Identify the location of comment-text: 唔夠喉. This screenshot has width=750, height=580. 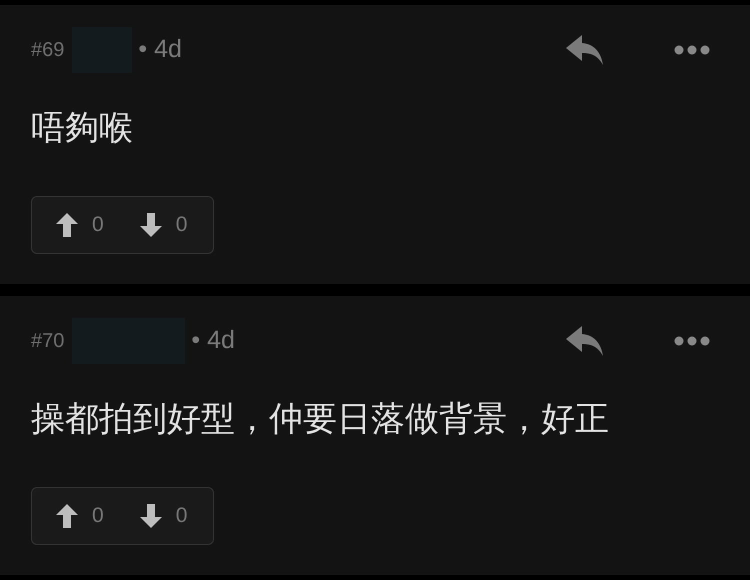
(82, 128).